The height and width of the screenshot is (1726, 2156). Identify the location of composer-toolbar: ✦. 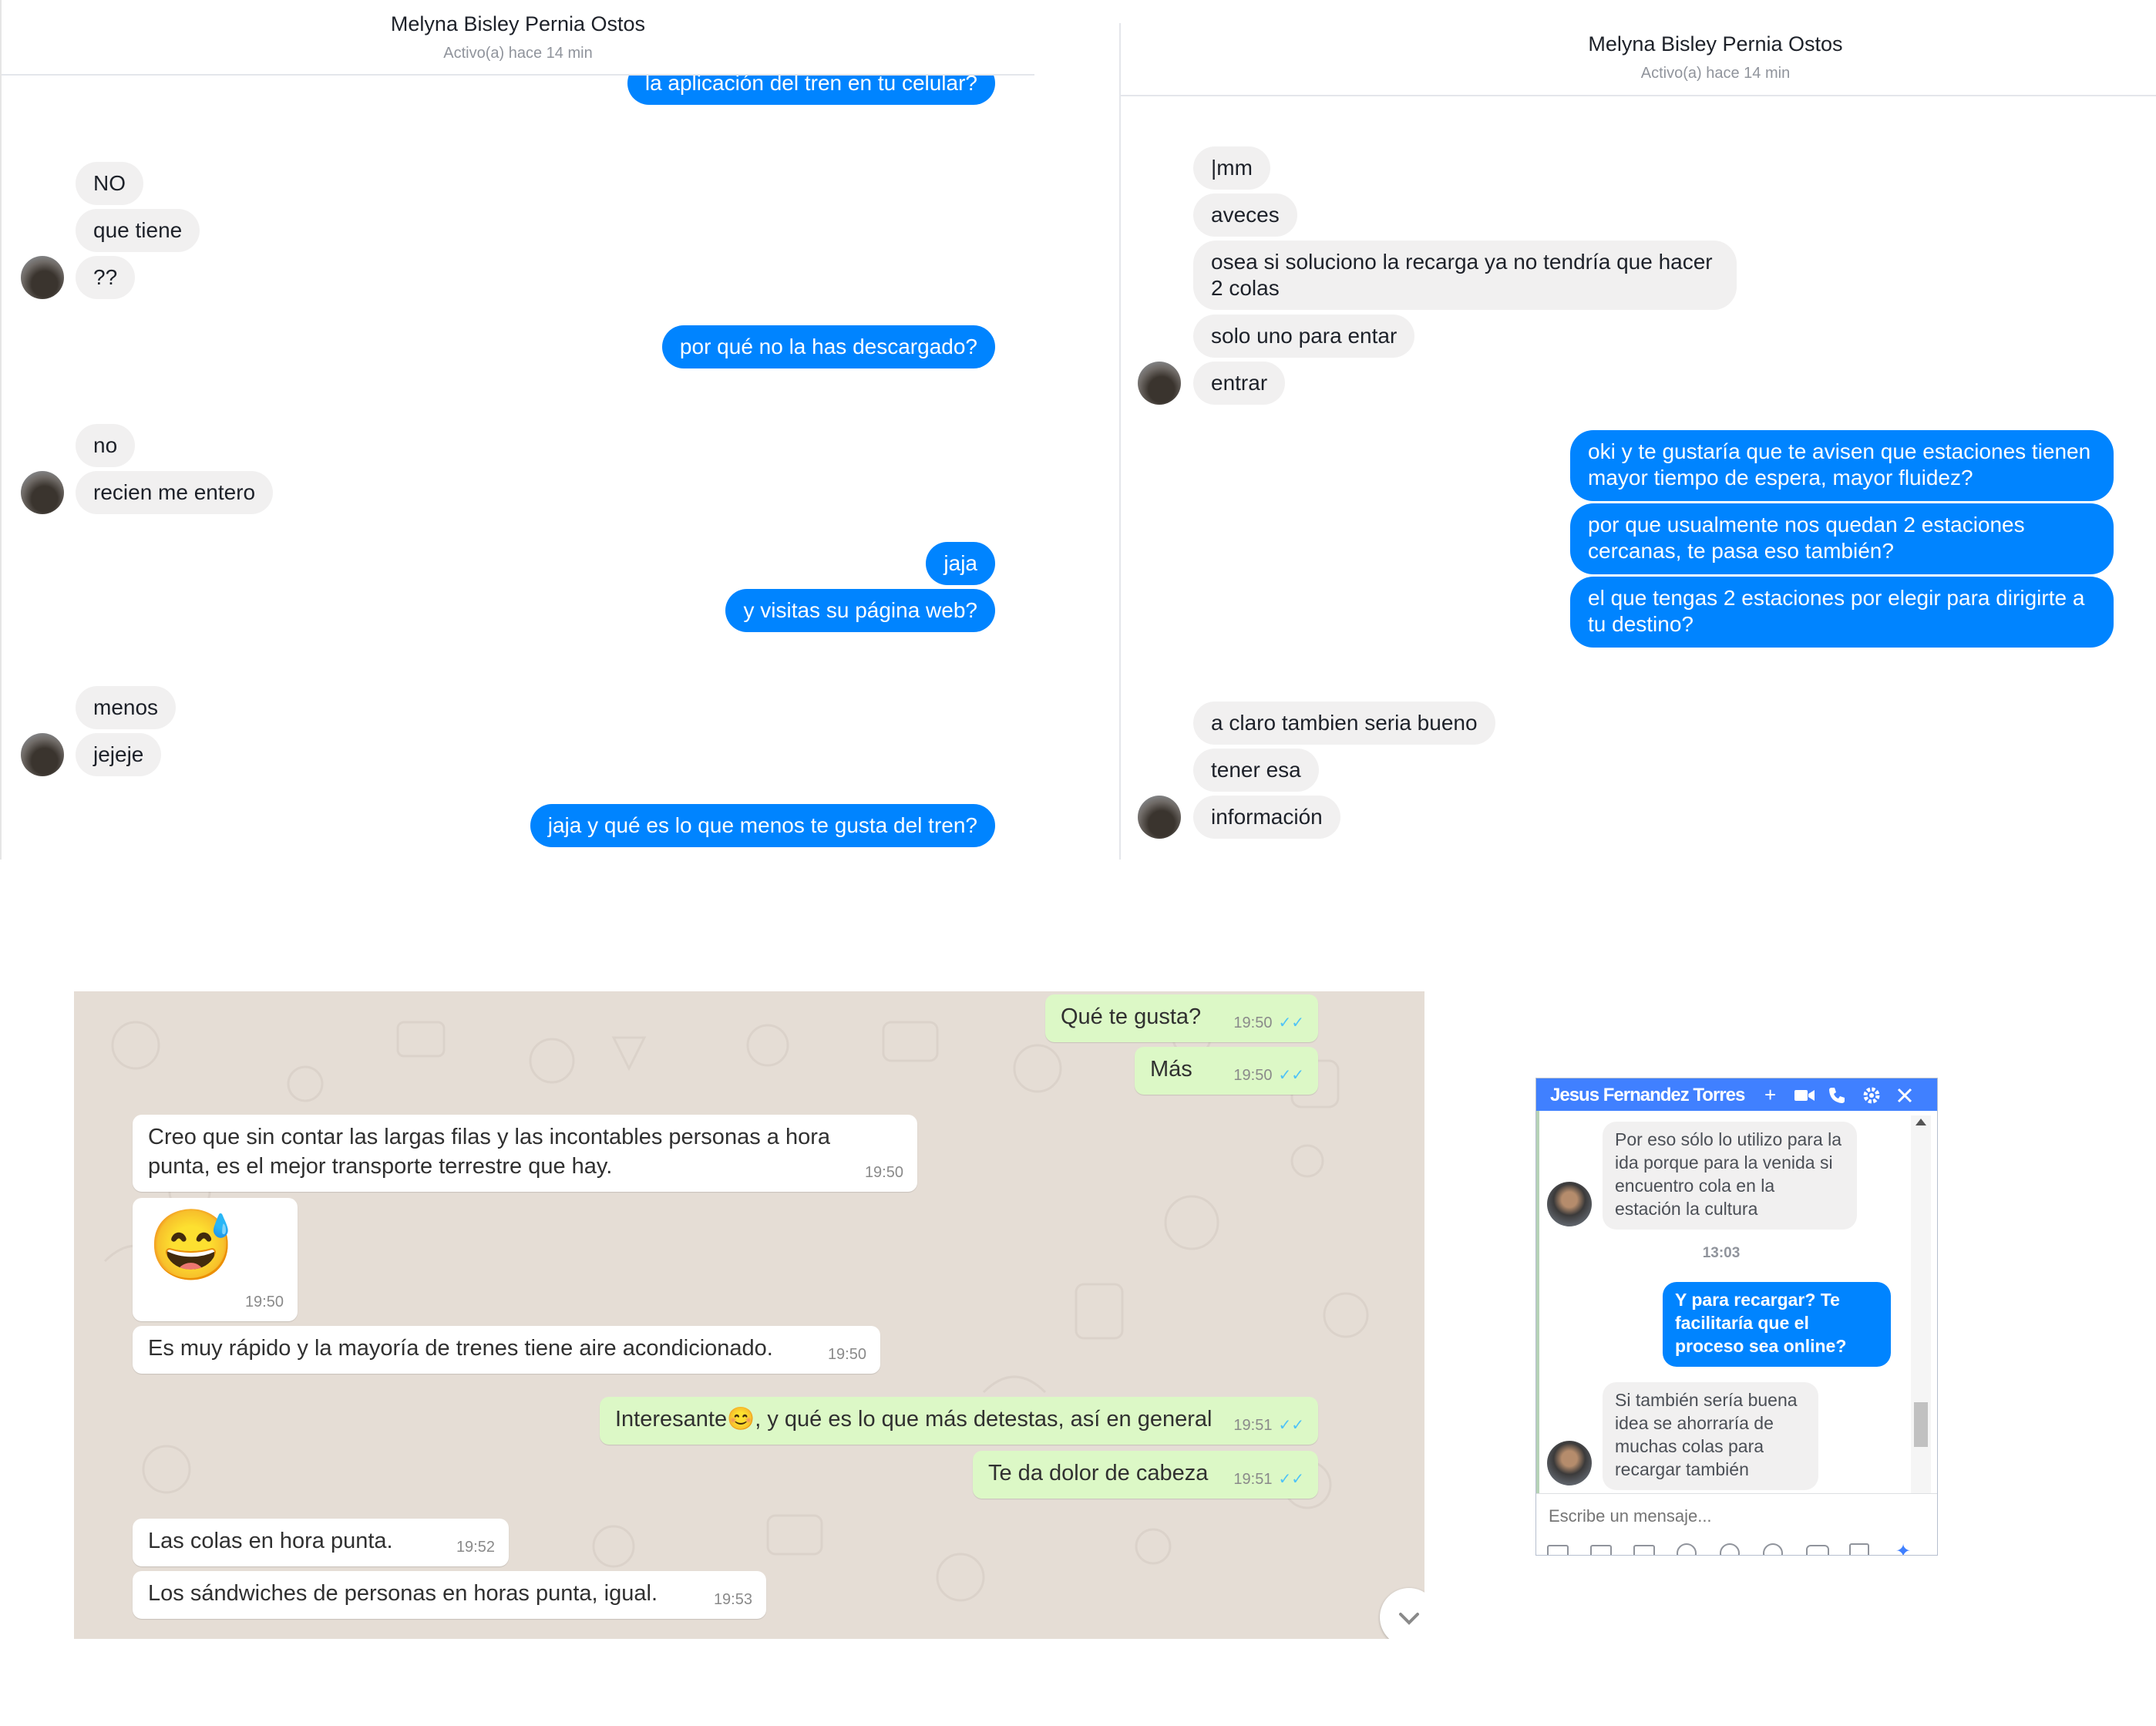
(1739, 1547).